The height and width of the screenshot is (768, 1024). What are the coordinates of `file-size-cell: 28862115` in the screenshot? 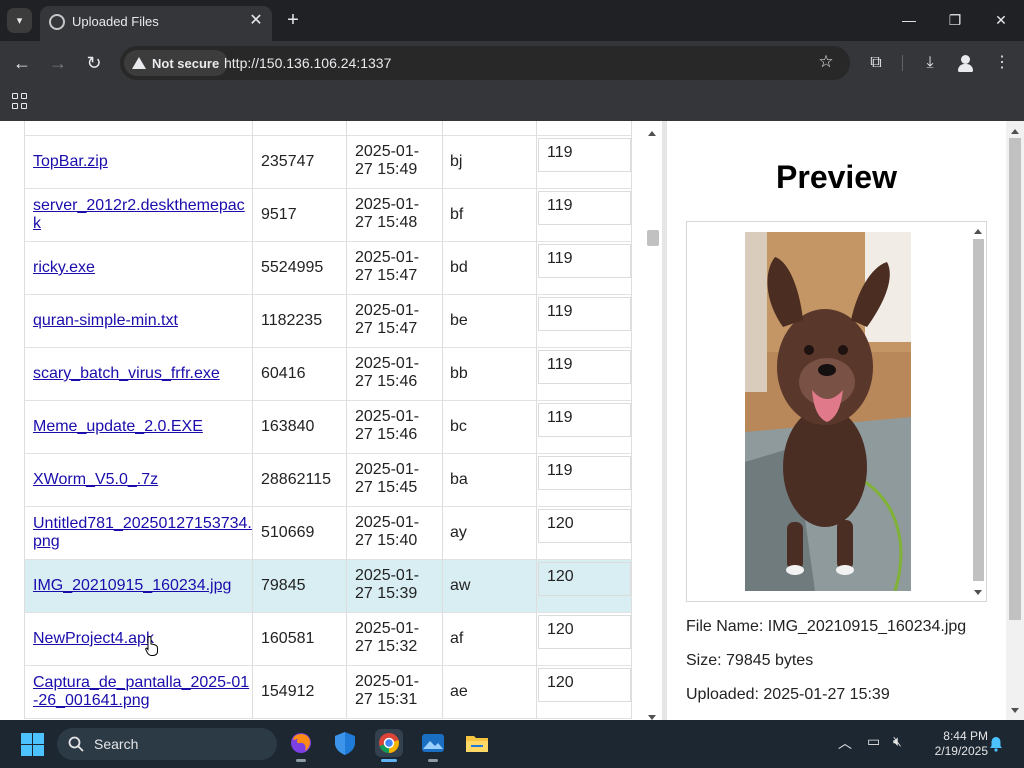 It's located at (299, 480).